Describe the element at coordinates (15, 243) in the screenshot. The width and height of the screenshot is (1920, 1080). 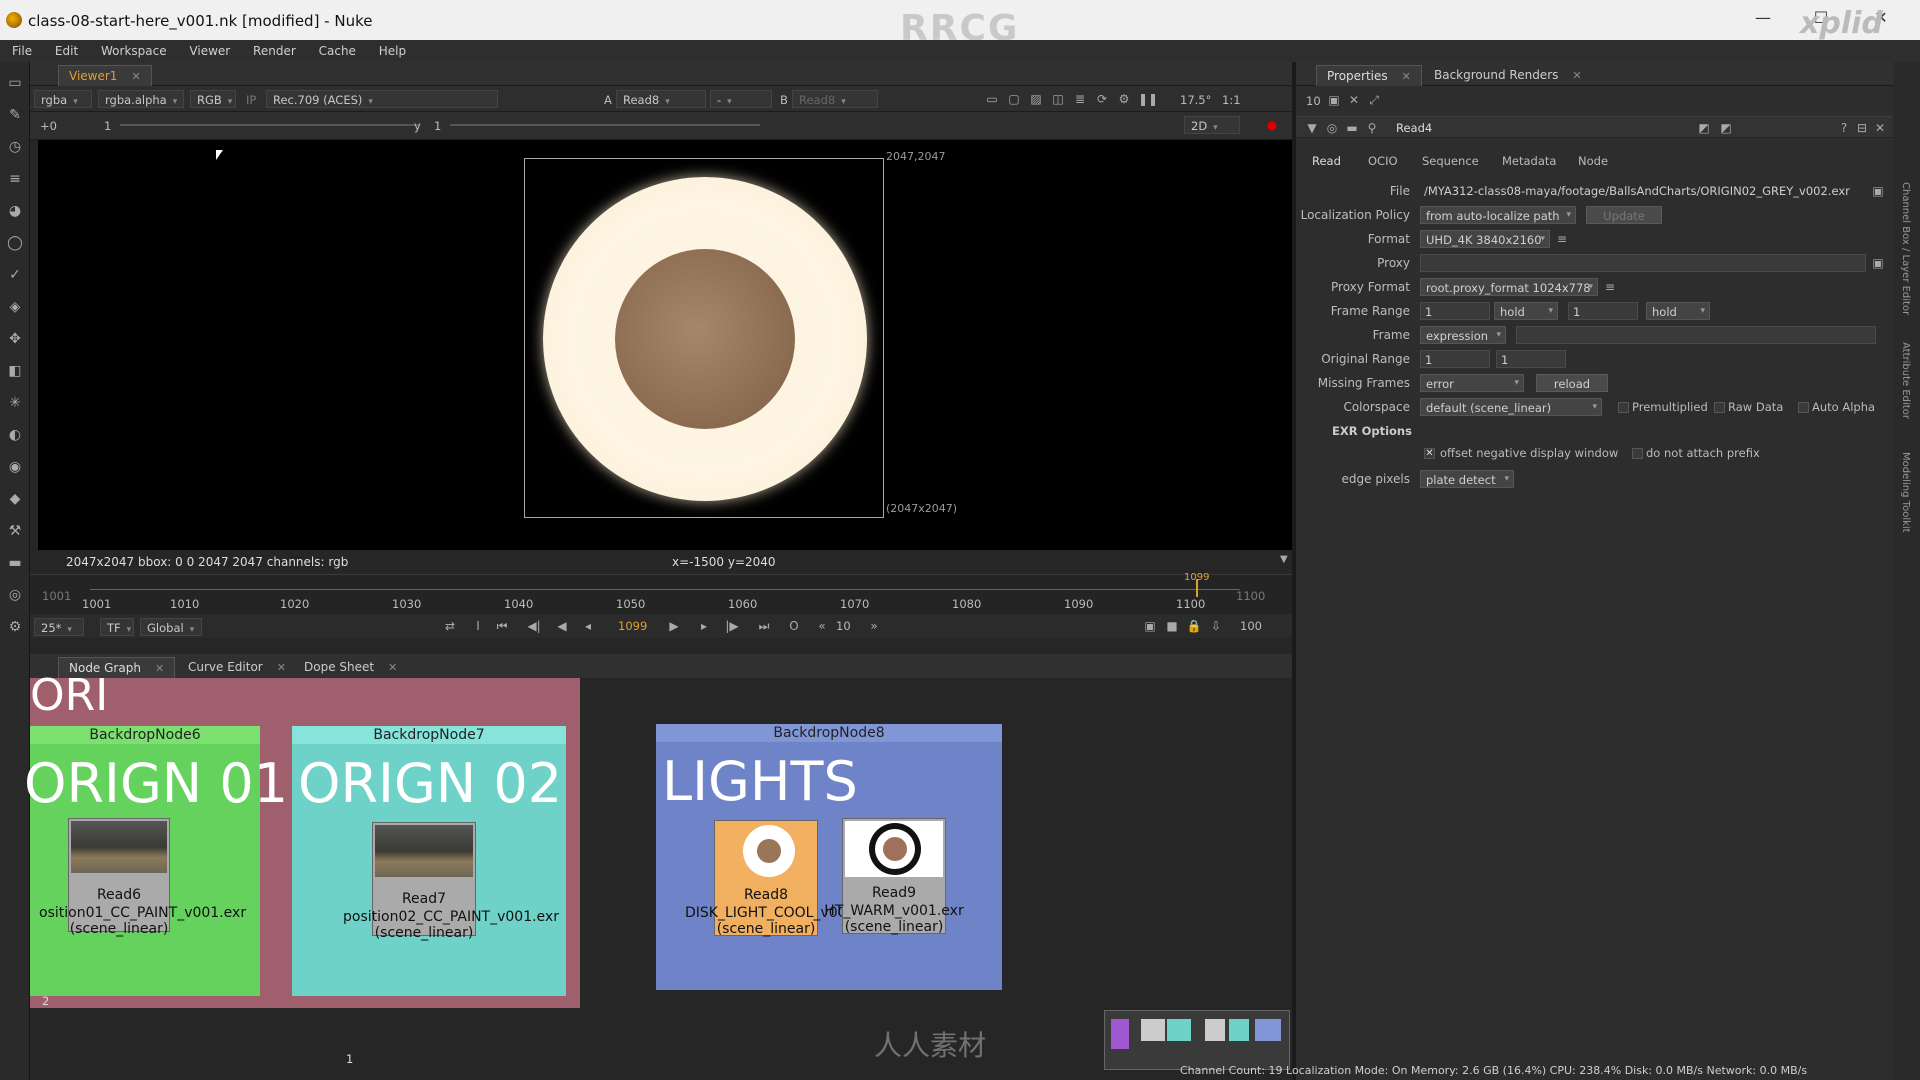
I see `filter-icon: ◯` at that location.